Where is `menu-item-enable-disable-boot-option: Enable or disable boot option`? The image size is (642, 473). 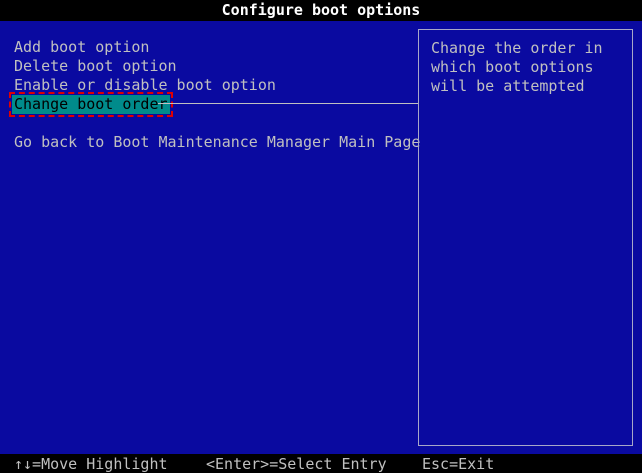 menu-item-enable-disable-boot-option: Enable or disable boot option is located at coordinates (214, 85).